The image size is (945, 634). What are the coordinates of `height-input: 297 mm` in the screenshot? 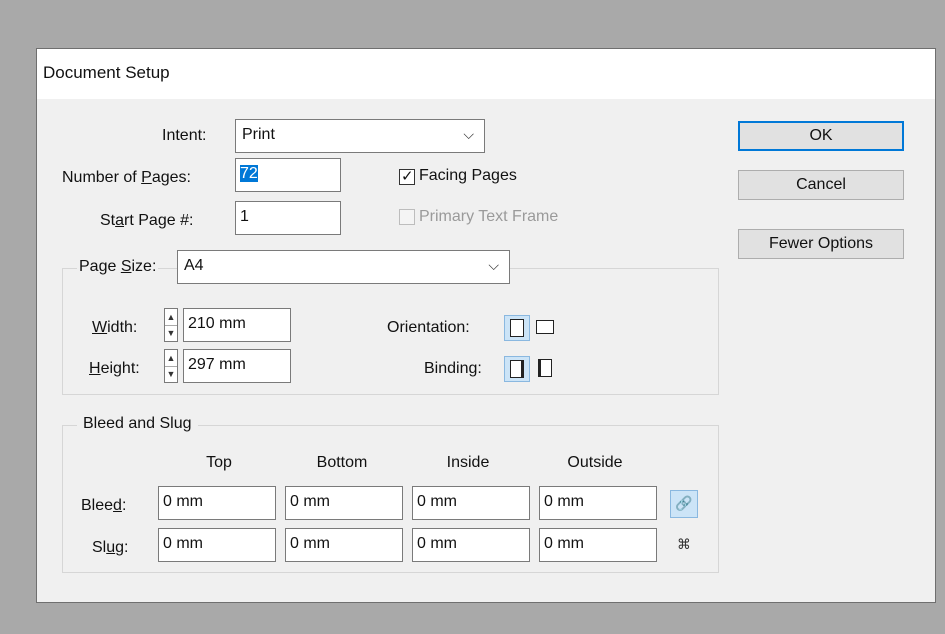 It's located at (237, 366).